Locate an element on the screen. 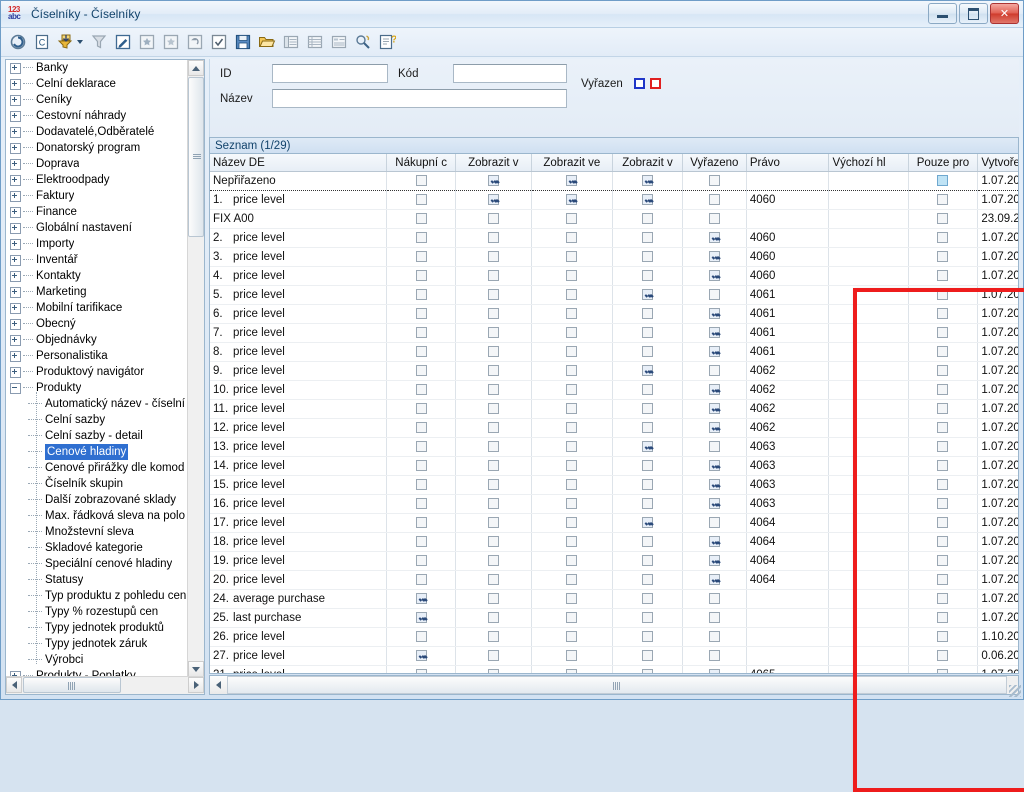  filter-import-icon is located at coordinates (66, 42).